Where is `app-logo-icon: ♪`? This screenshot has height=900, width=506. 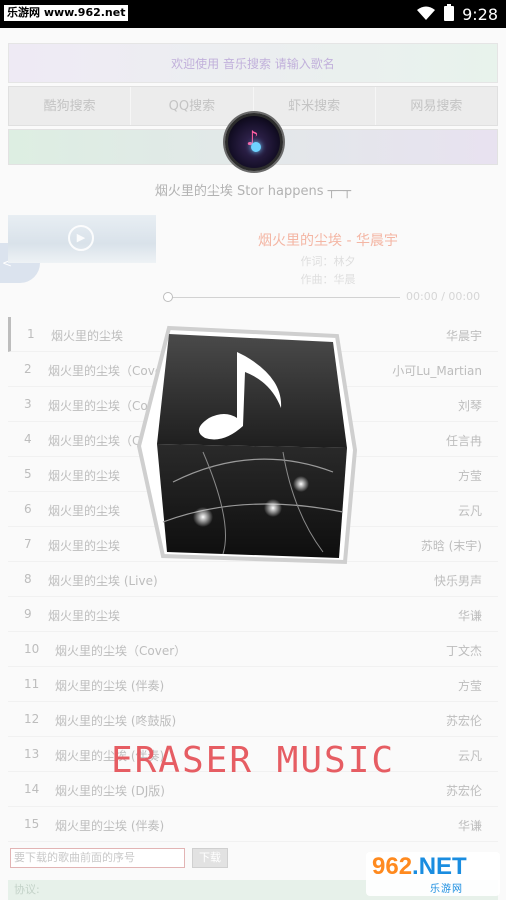 app-logo-icon: ♪ is located at coordinates (254, 142).